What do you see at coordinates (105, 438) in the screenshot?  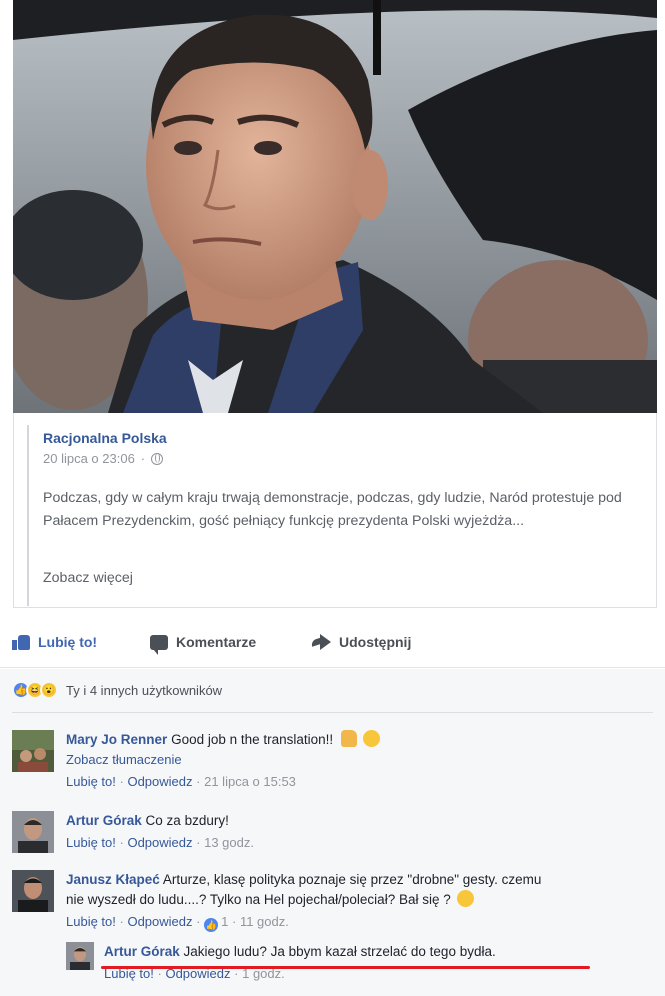 I see `page-name-link: Racjonalna Polska` at bounding box center [105, 438].